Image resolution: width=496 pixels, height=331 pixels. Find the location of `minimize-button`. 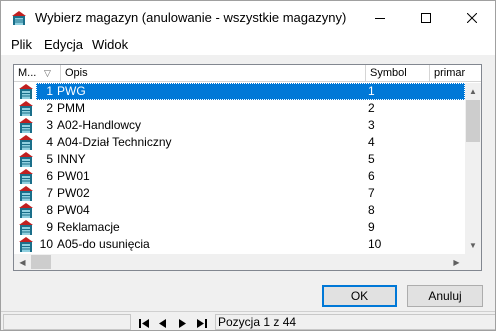

minimize-button is located at coordinates (380, 18).